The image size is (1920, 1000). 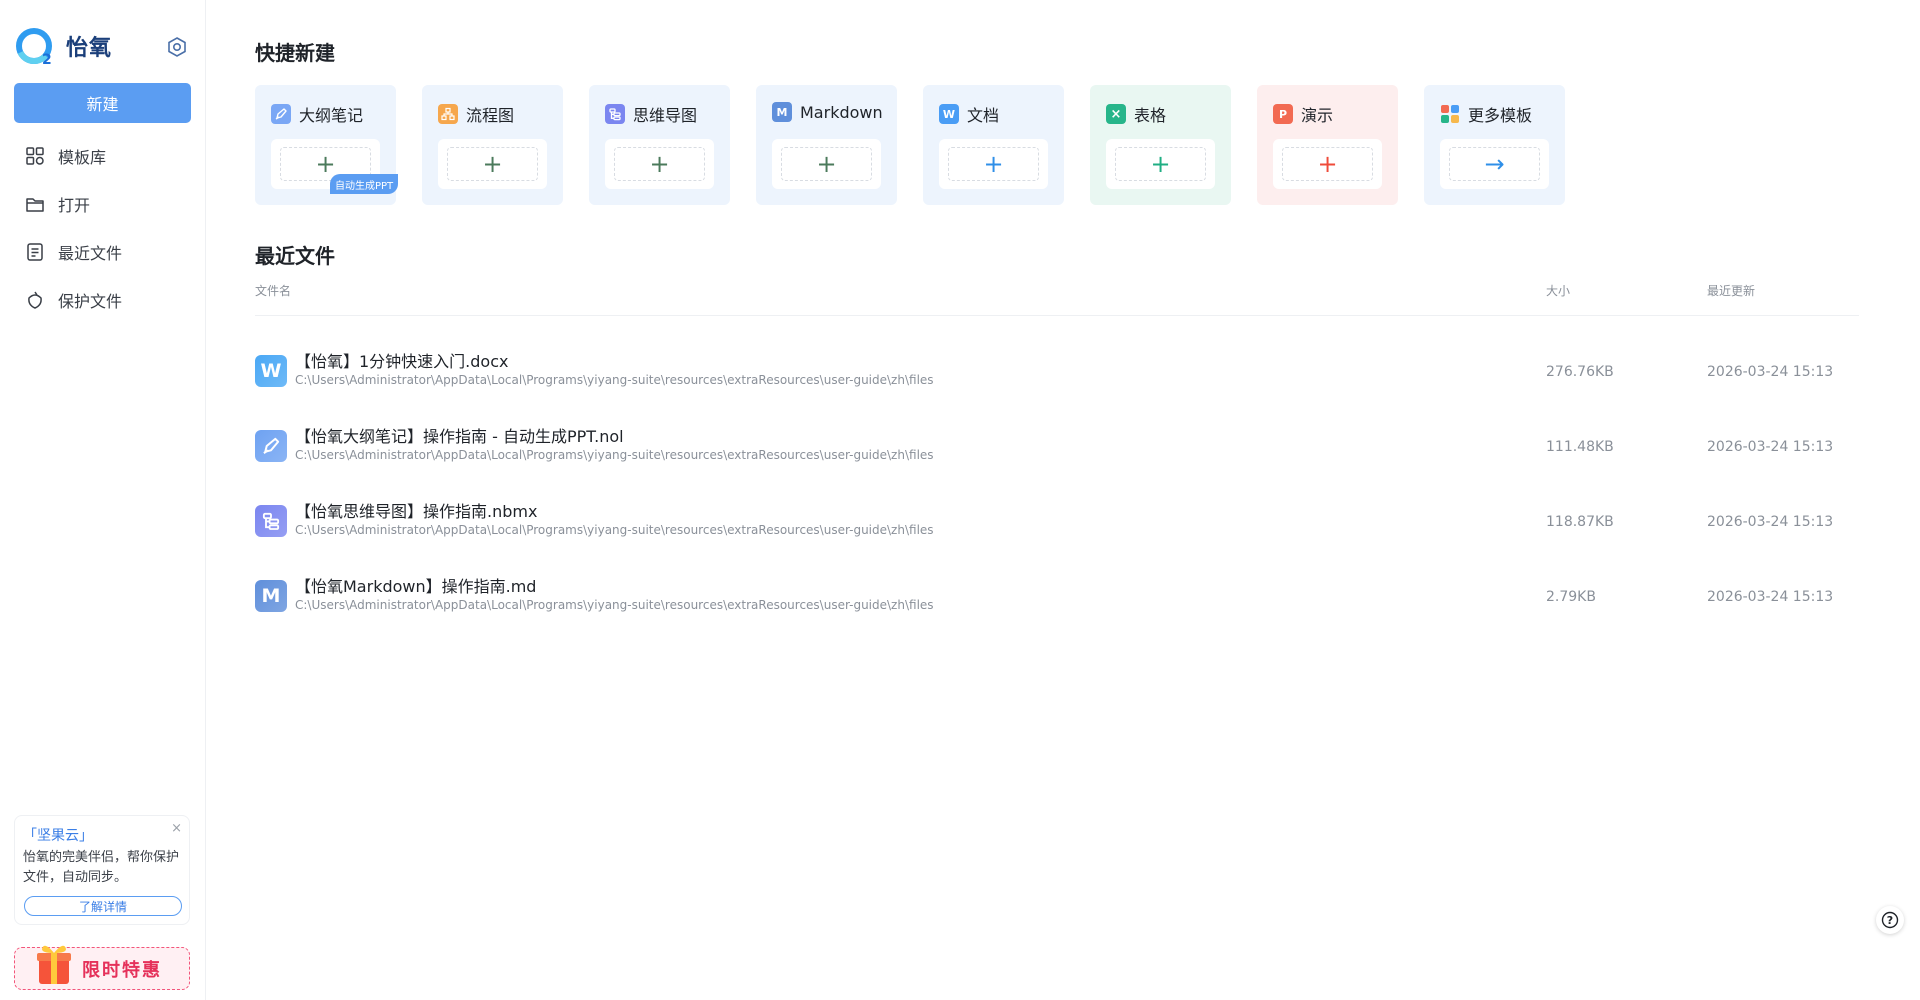 I want to click on outline-note-icon, so click(x=281, y=114).